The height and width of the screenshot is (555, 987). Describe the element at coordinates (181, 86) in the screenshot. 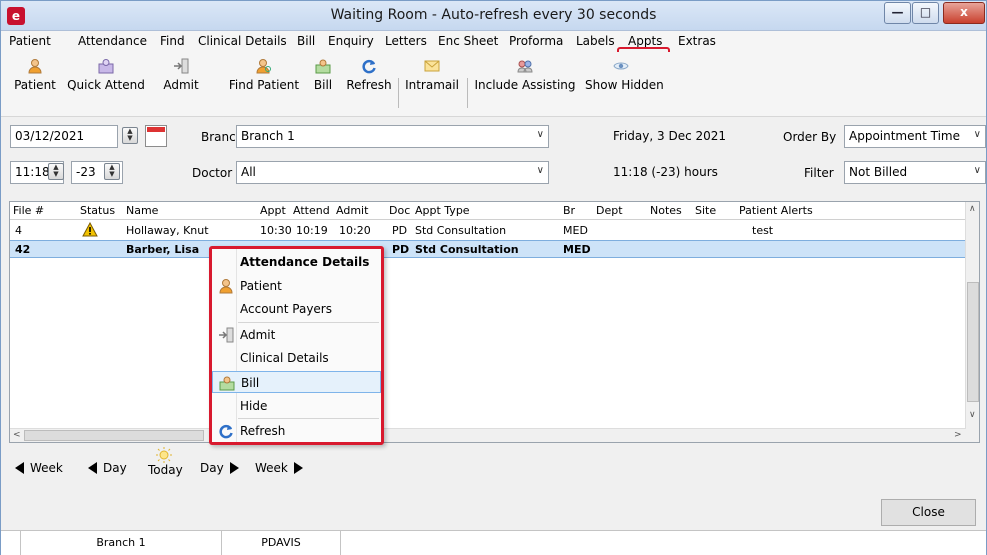

I see `admit-button: Admit` at that location.